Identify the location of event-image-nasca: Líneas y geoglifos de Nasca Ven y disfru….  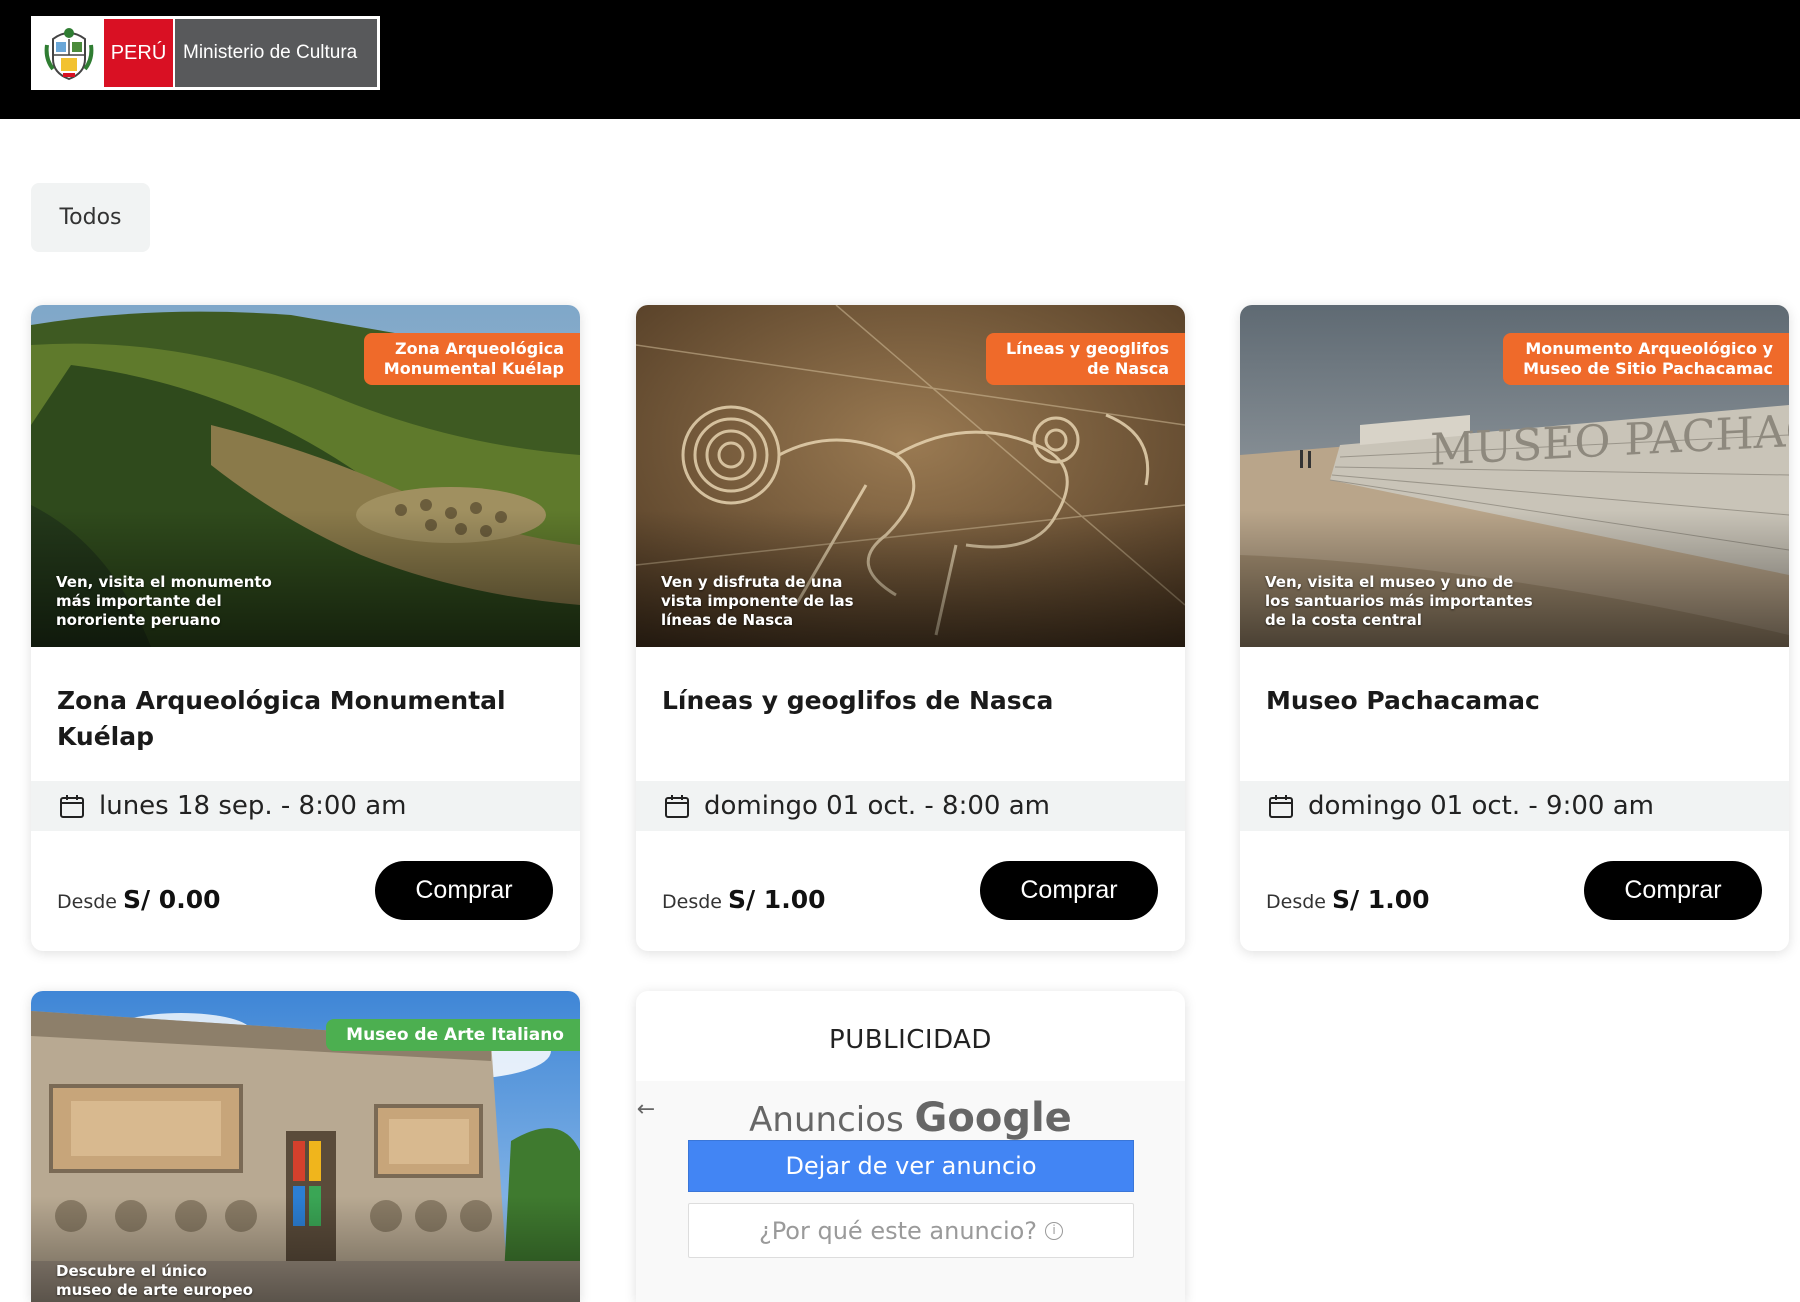
(910, 476).